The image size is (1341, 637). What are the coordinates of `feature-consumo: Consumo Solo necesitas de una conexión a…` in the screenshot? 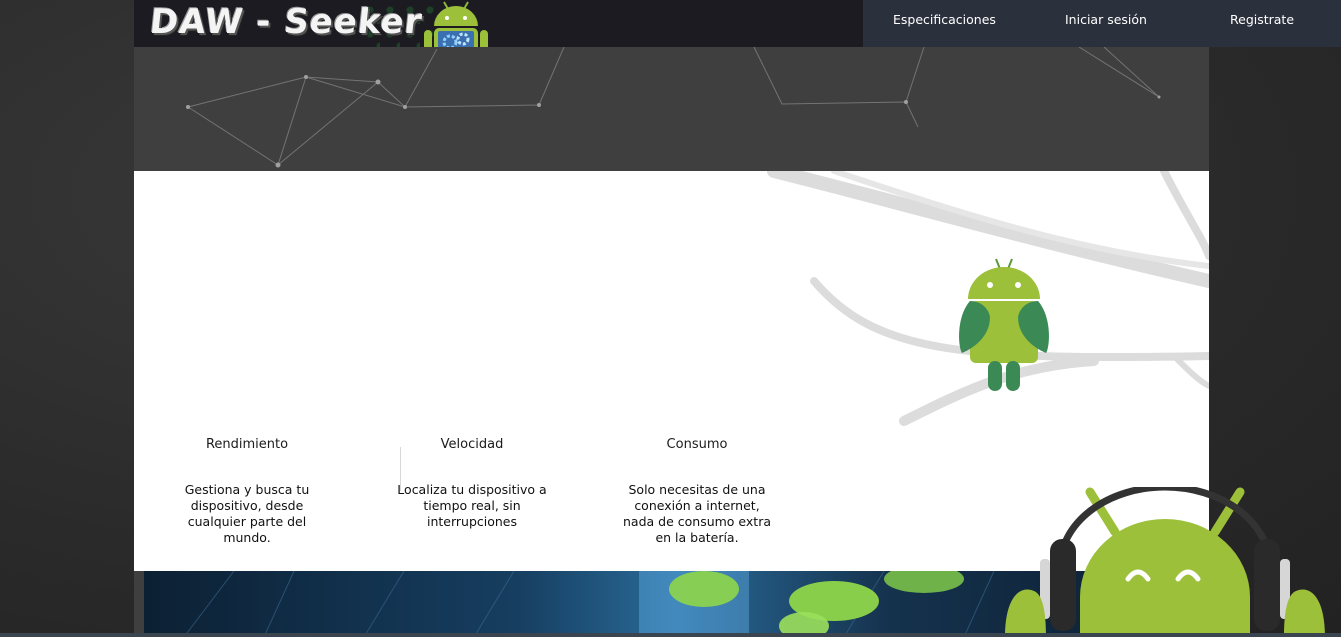 It's located at (697, 491).